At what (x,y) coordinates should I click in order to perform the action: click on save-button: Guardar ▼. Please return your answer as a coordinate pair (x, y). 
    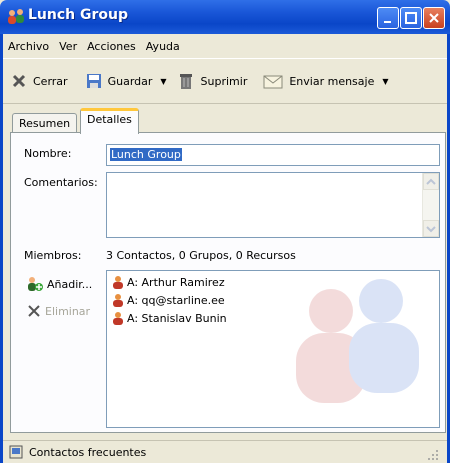
    Looking at the image, I should click on (126, 81).